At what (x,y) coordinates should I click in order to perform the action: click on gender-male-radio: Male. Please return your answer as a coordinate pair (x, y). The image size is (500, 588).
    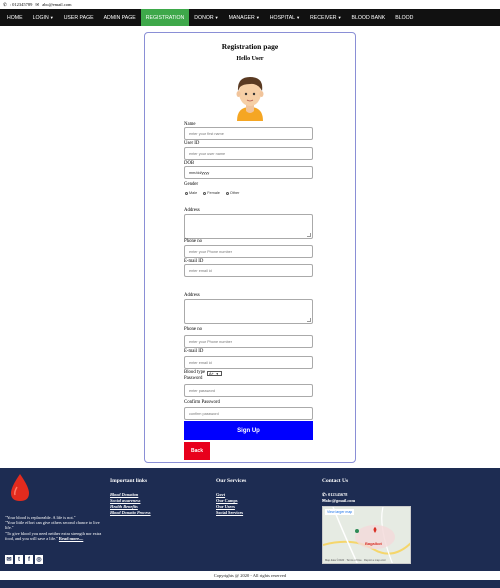
    Looking at the image, I should click on (191, 193).